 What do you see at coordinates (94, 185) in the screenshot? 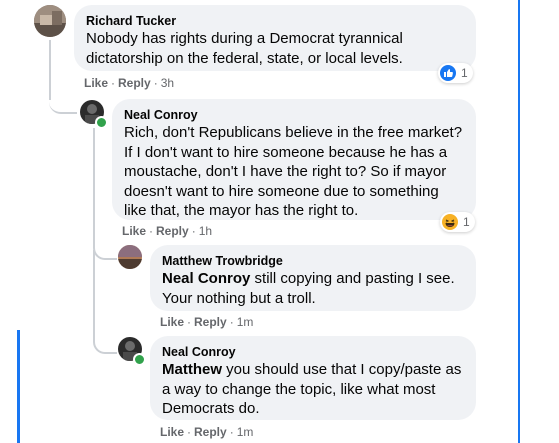
I see `thread-line-reply` at bounding box center [94, 185].